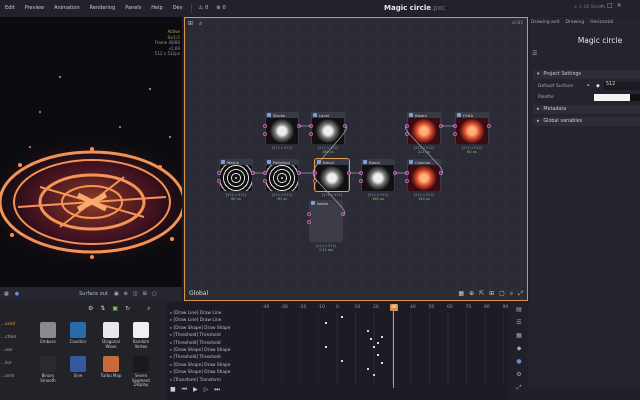 This screenshot has height=400, width=640. I want to click on menu-list-icon: ☰, so click(534, 53).